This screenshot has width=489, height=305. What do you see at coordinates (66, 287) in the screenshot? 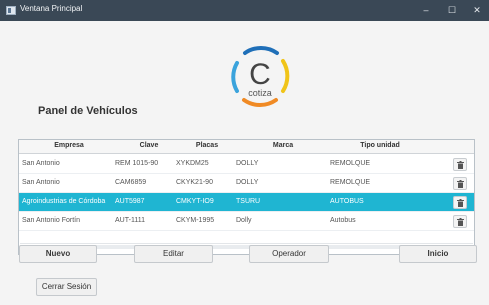
I see `cerrar-sesion-button: Cerrar Sesión` at bounding box center [66, 287].